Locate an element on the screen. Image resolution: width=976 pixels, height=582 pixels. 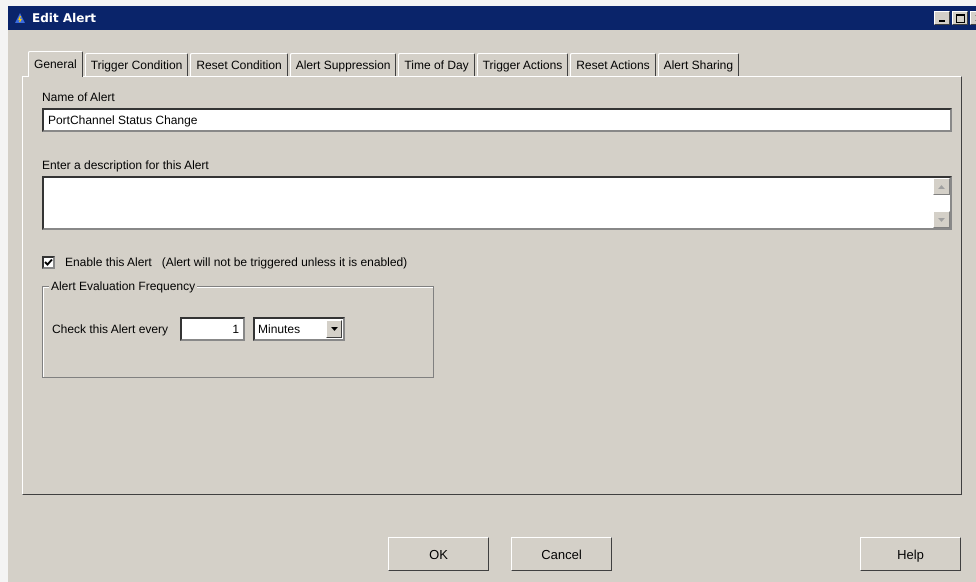
scrollbar is located at coordinates (941, 203).